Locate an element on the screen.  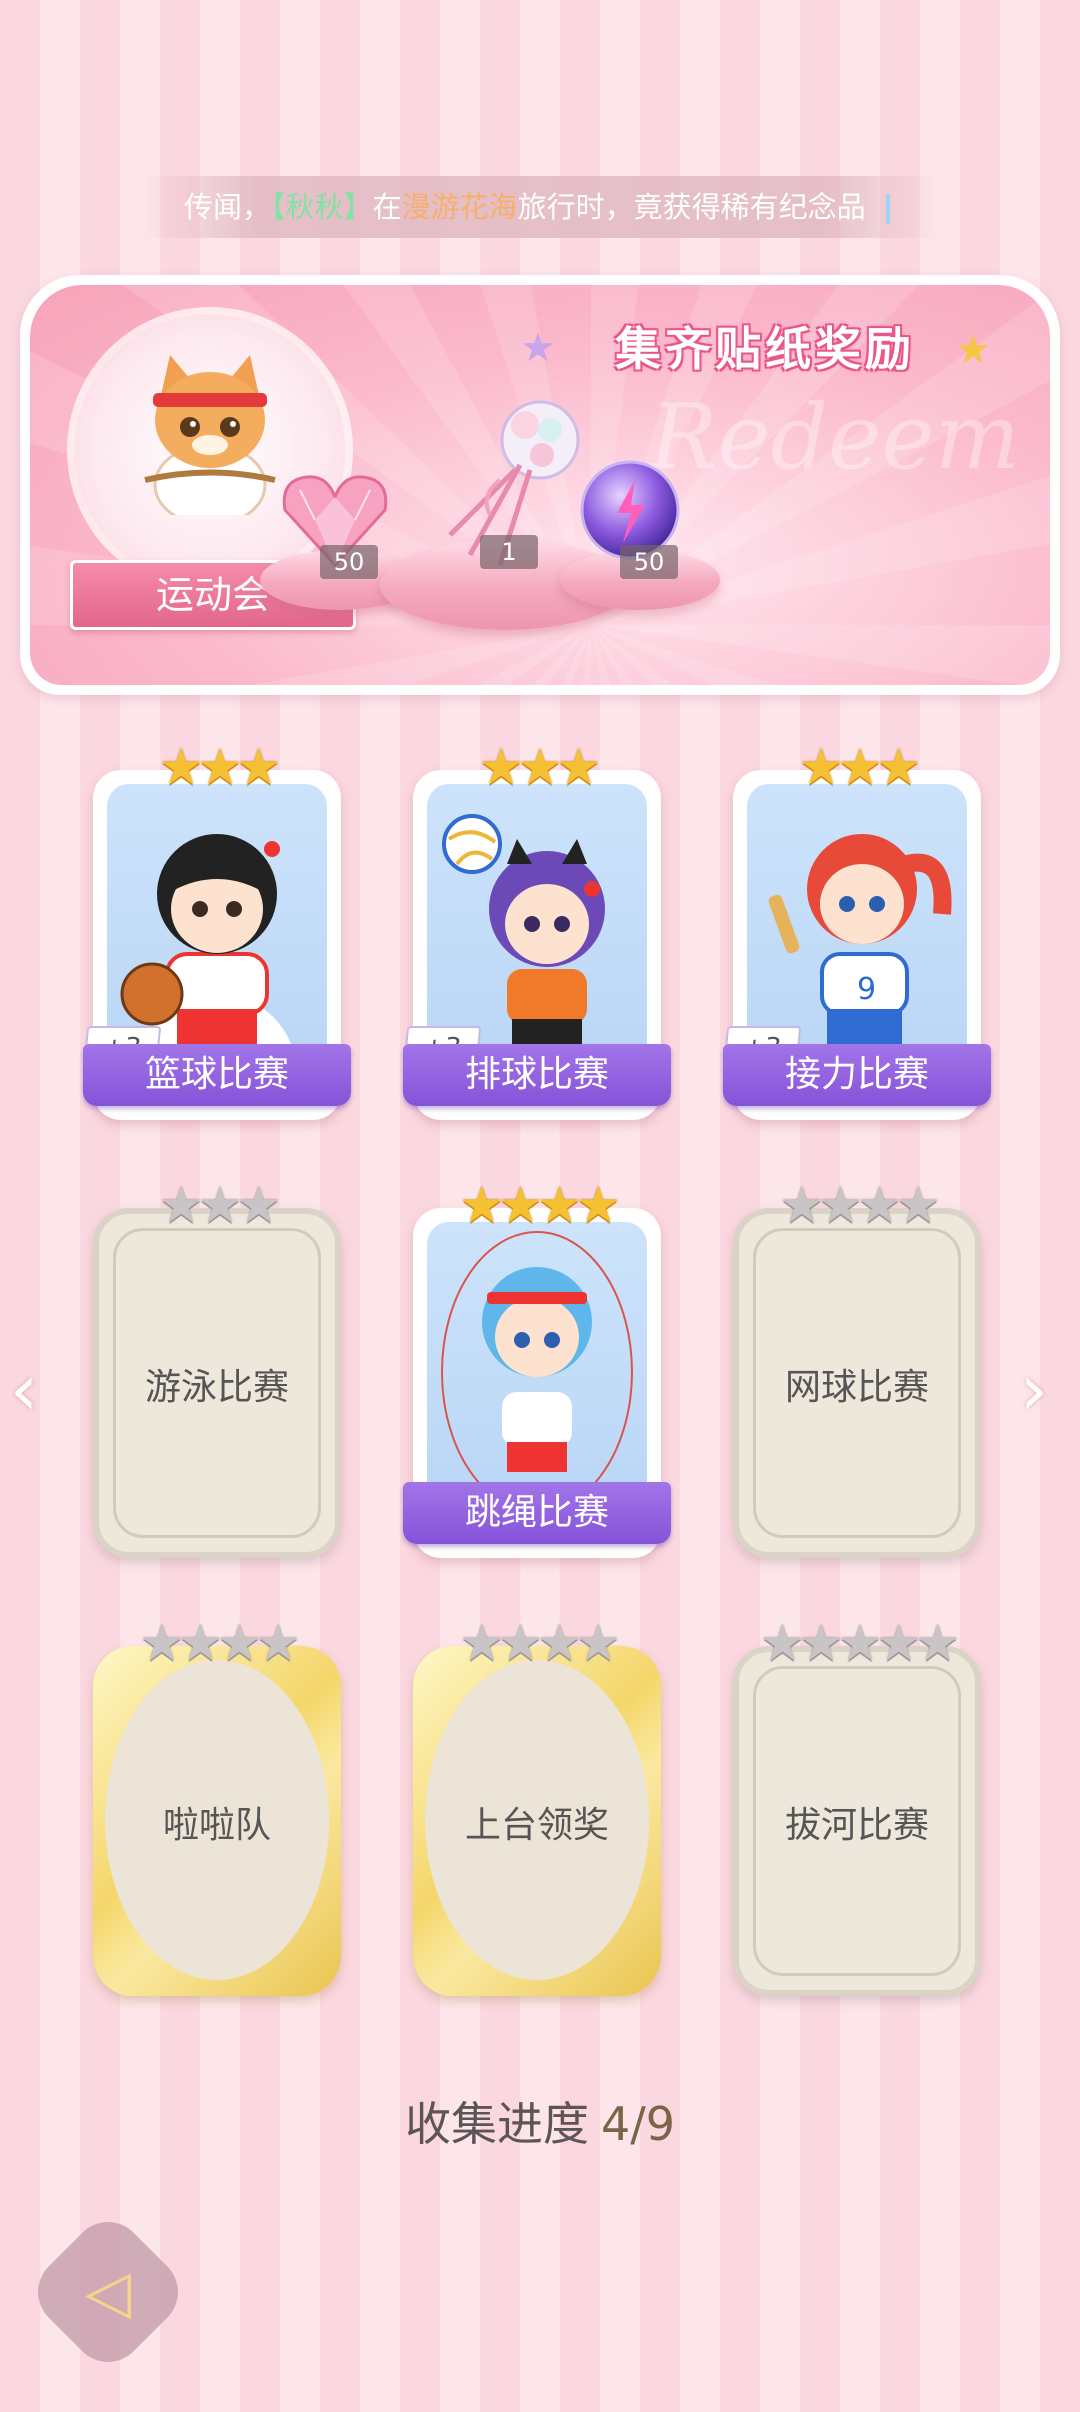
sticker-card-tug-of-war: 拔河比赛 ★★★★★ is located at coordinates (857, 1816).